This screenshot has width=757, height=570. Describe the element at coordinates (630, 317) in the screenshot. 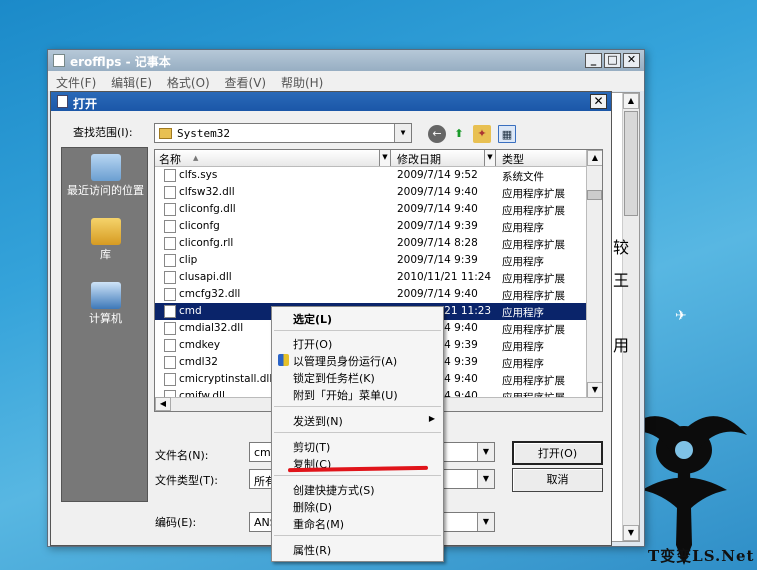

I see `notepad-vertical-scrollbar: ▲ ▼` at that location.